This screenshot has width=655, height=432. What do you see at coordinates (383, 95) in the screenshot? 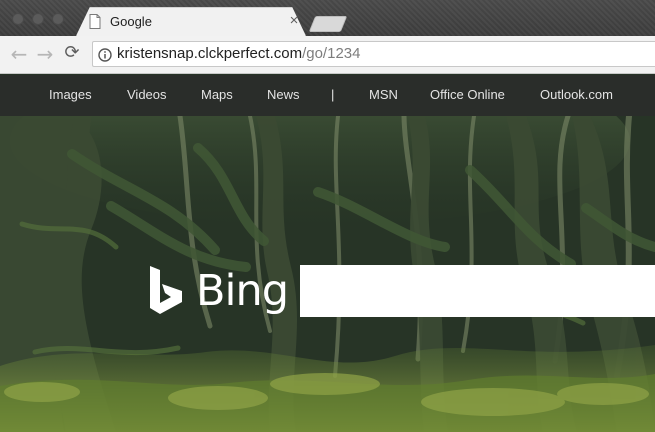
I see `nav-msn-link: MSN` at bounding box center [383, 95].